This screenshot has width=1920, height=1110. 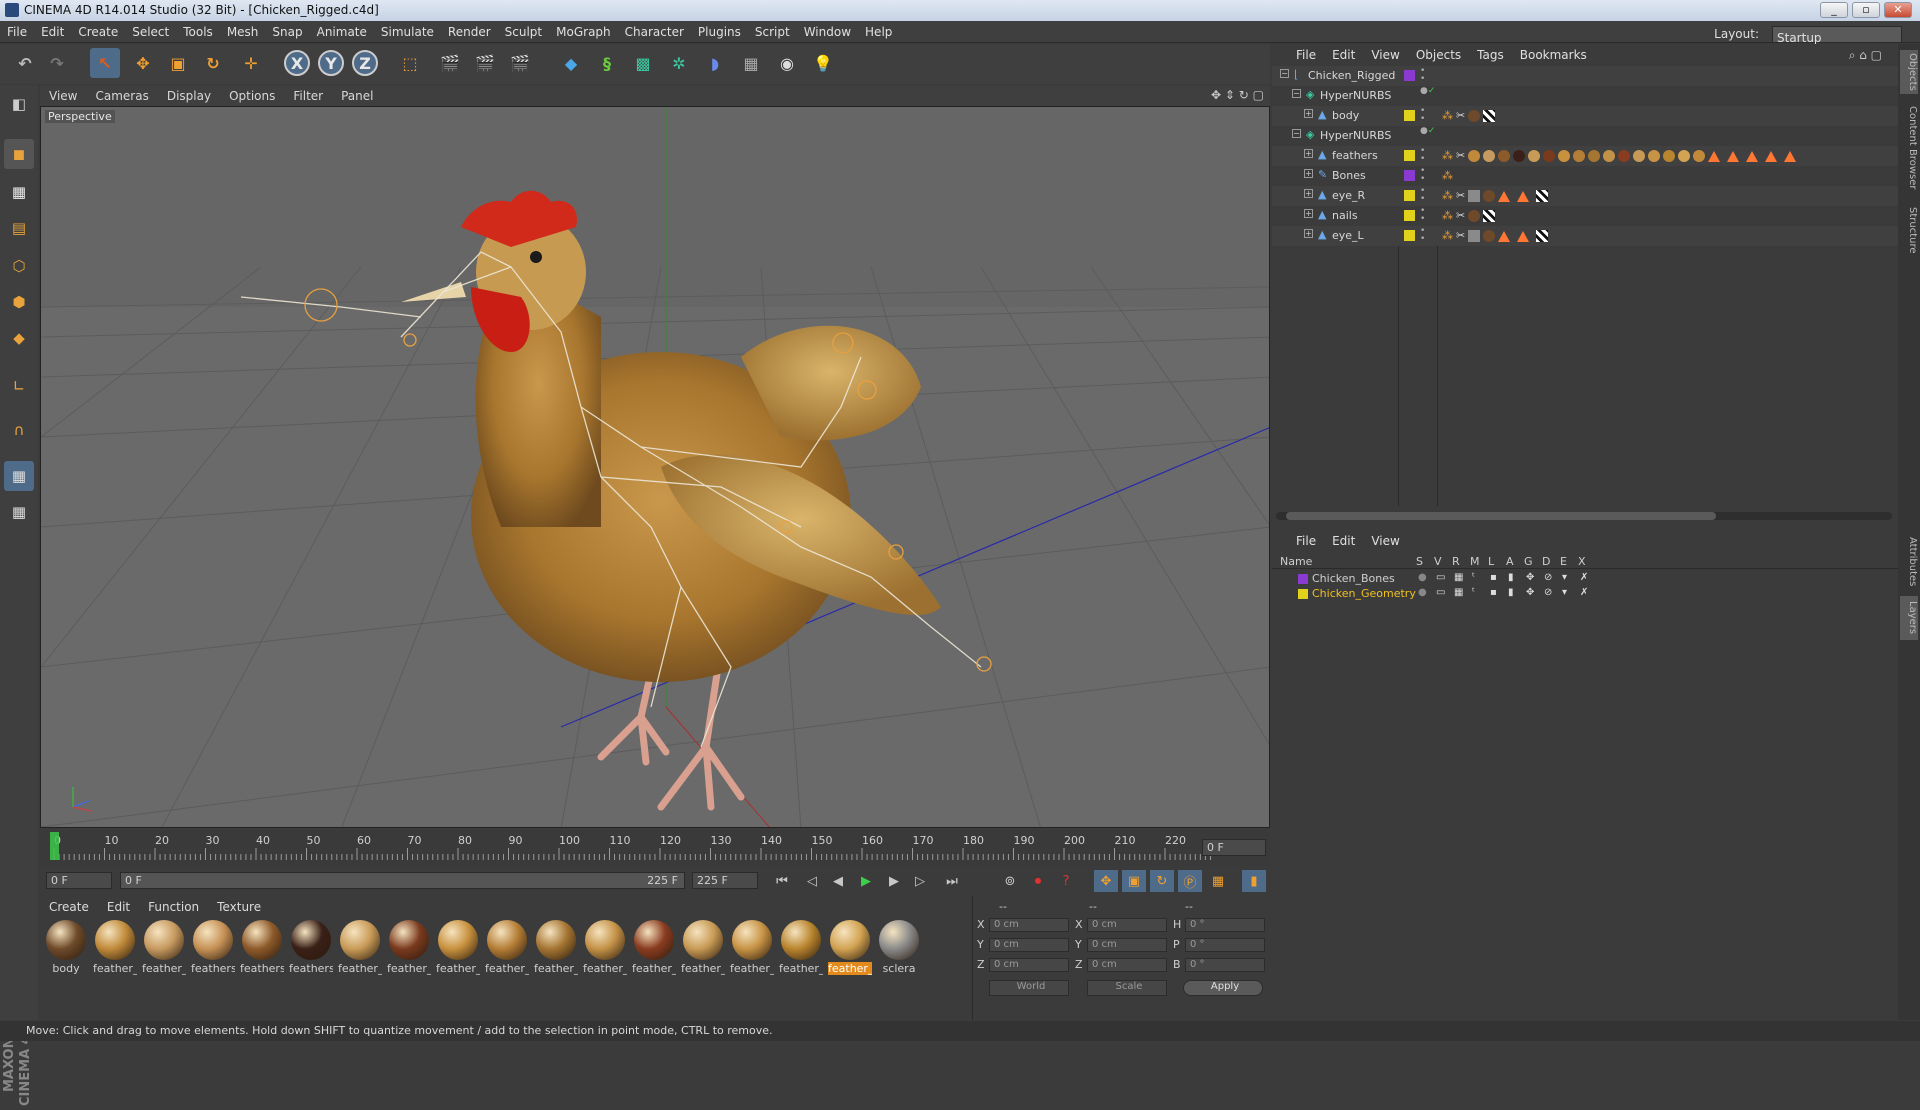 I want to click on y-axis-button: Y, so click(x=331, y=63).